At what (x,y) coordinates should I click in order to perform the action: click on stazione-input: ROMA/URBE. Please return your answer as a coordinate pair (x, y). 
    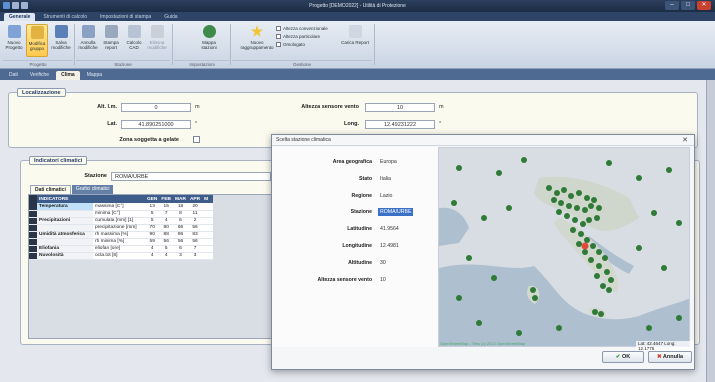
    Looking at the image, I should click on (191, 176).